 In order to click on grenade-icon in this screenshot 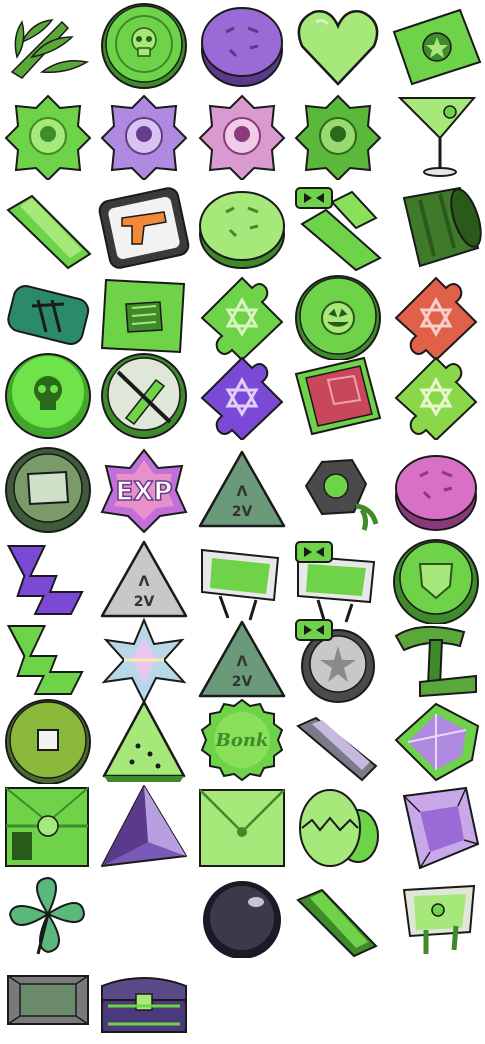, I will do `click(338, 490)`.